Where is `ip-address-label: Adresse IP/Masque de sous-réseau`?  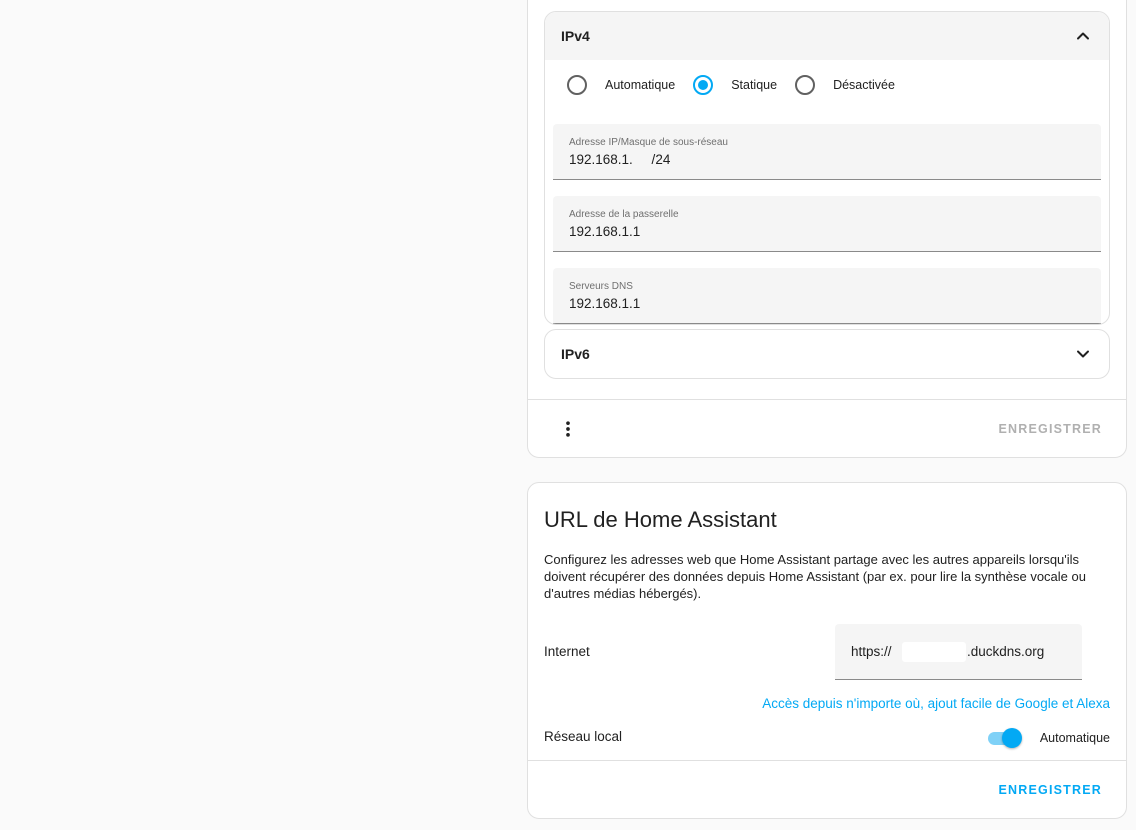
ip-address-label: Adresse IP/Masque de sous-réseau is located at coordinates (648, 142).